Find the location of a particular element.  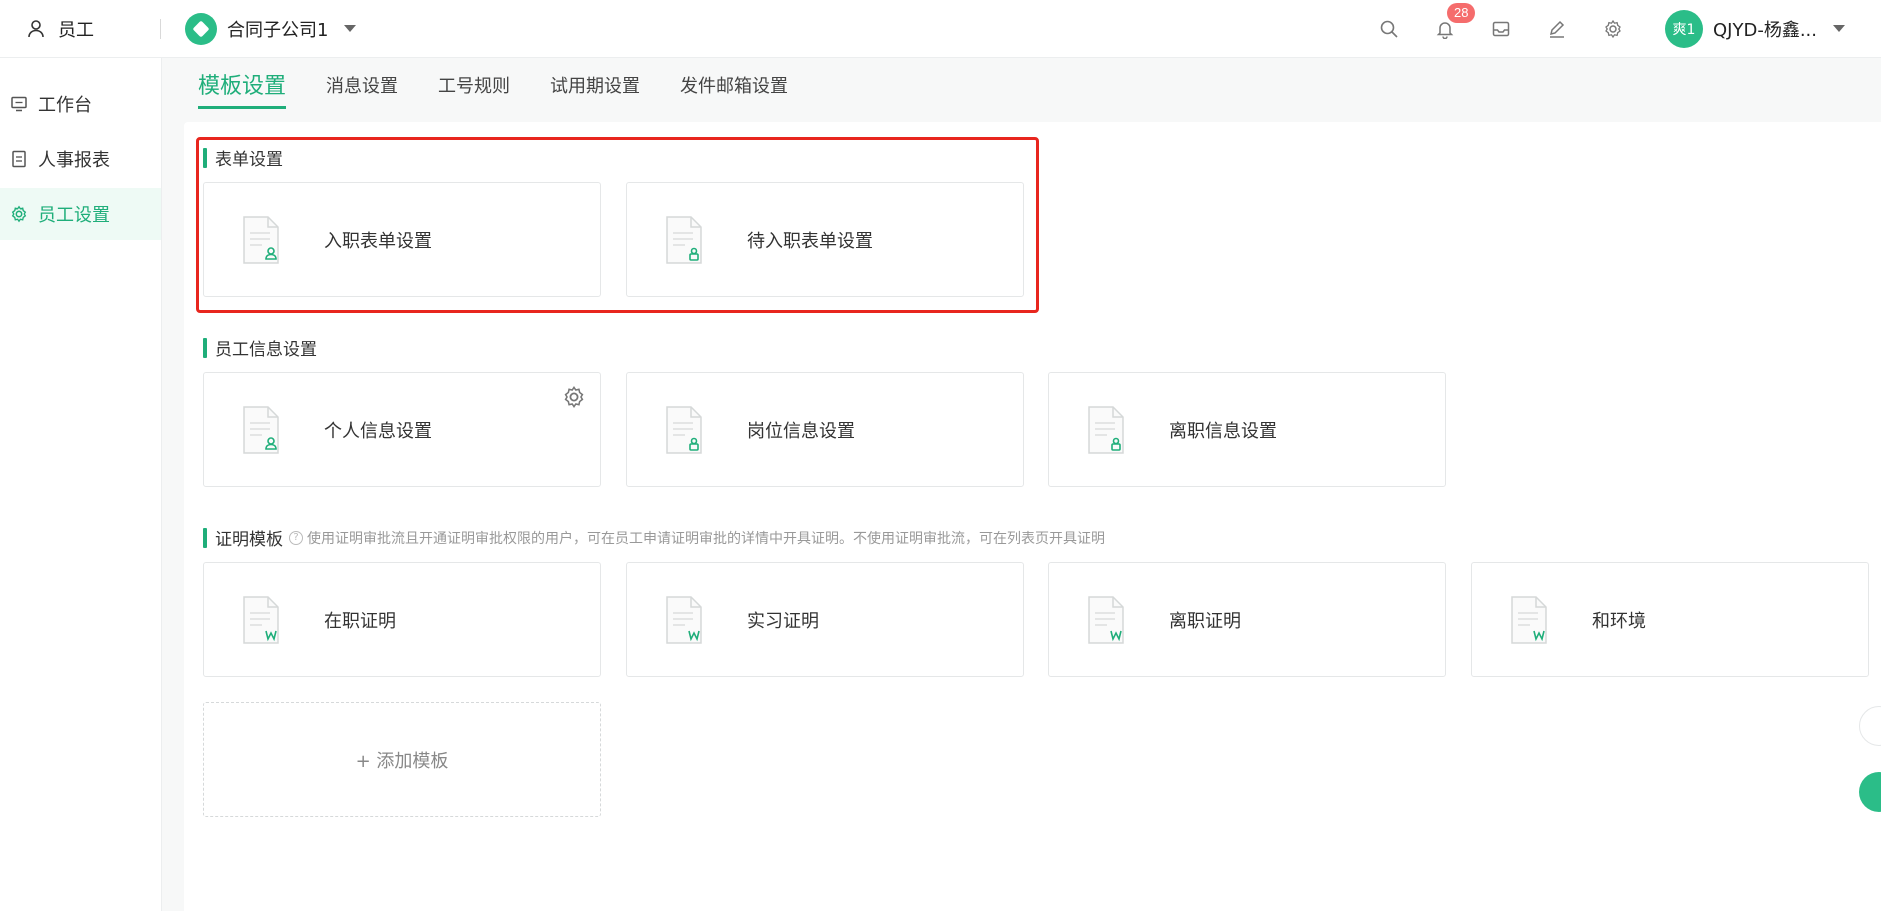

topbar-divider is located at coordinates (160, 28).